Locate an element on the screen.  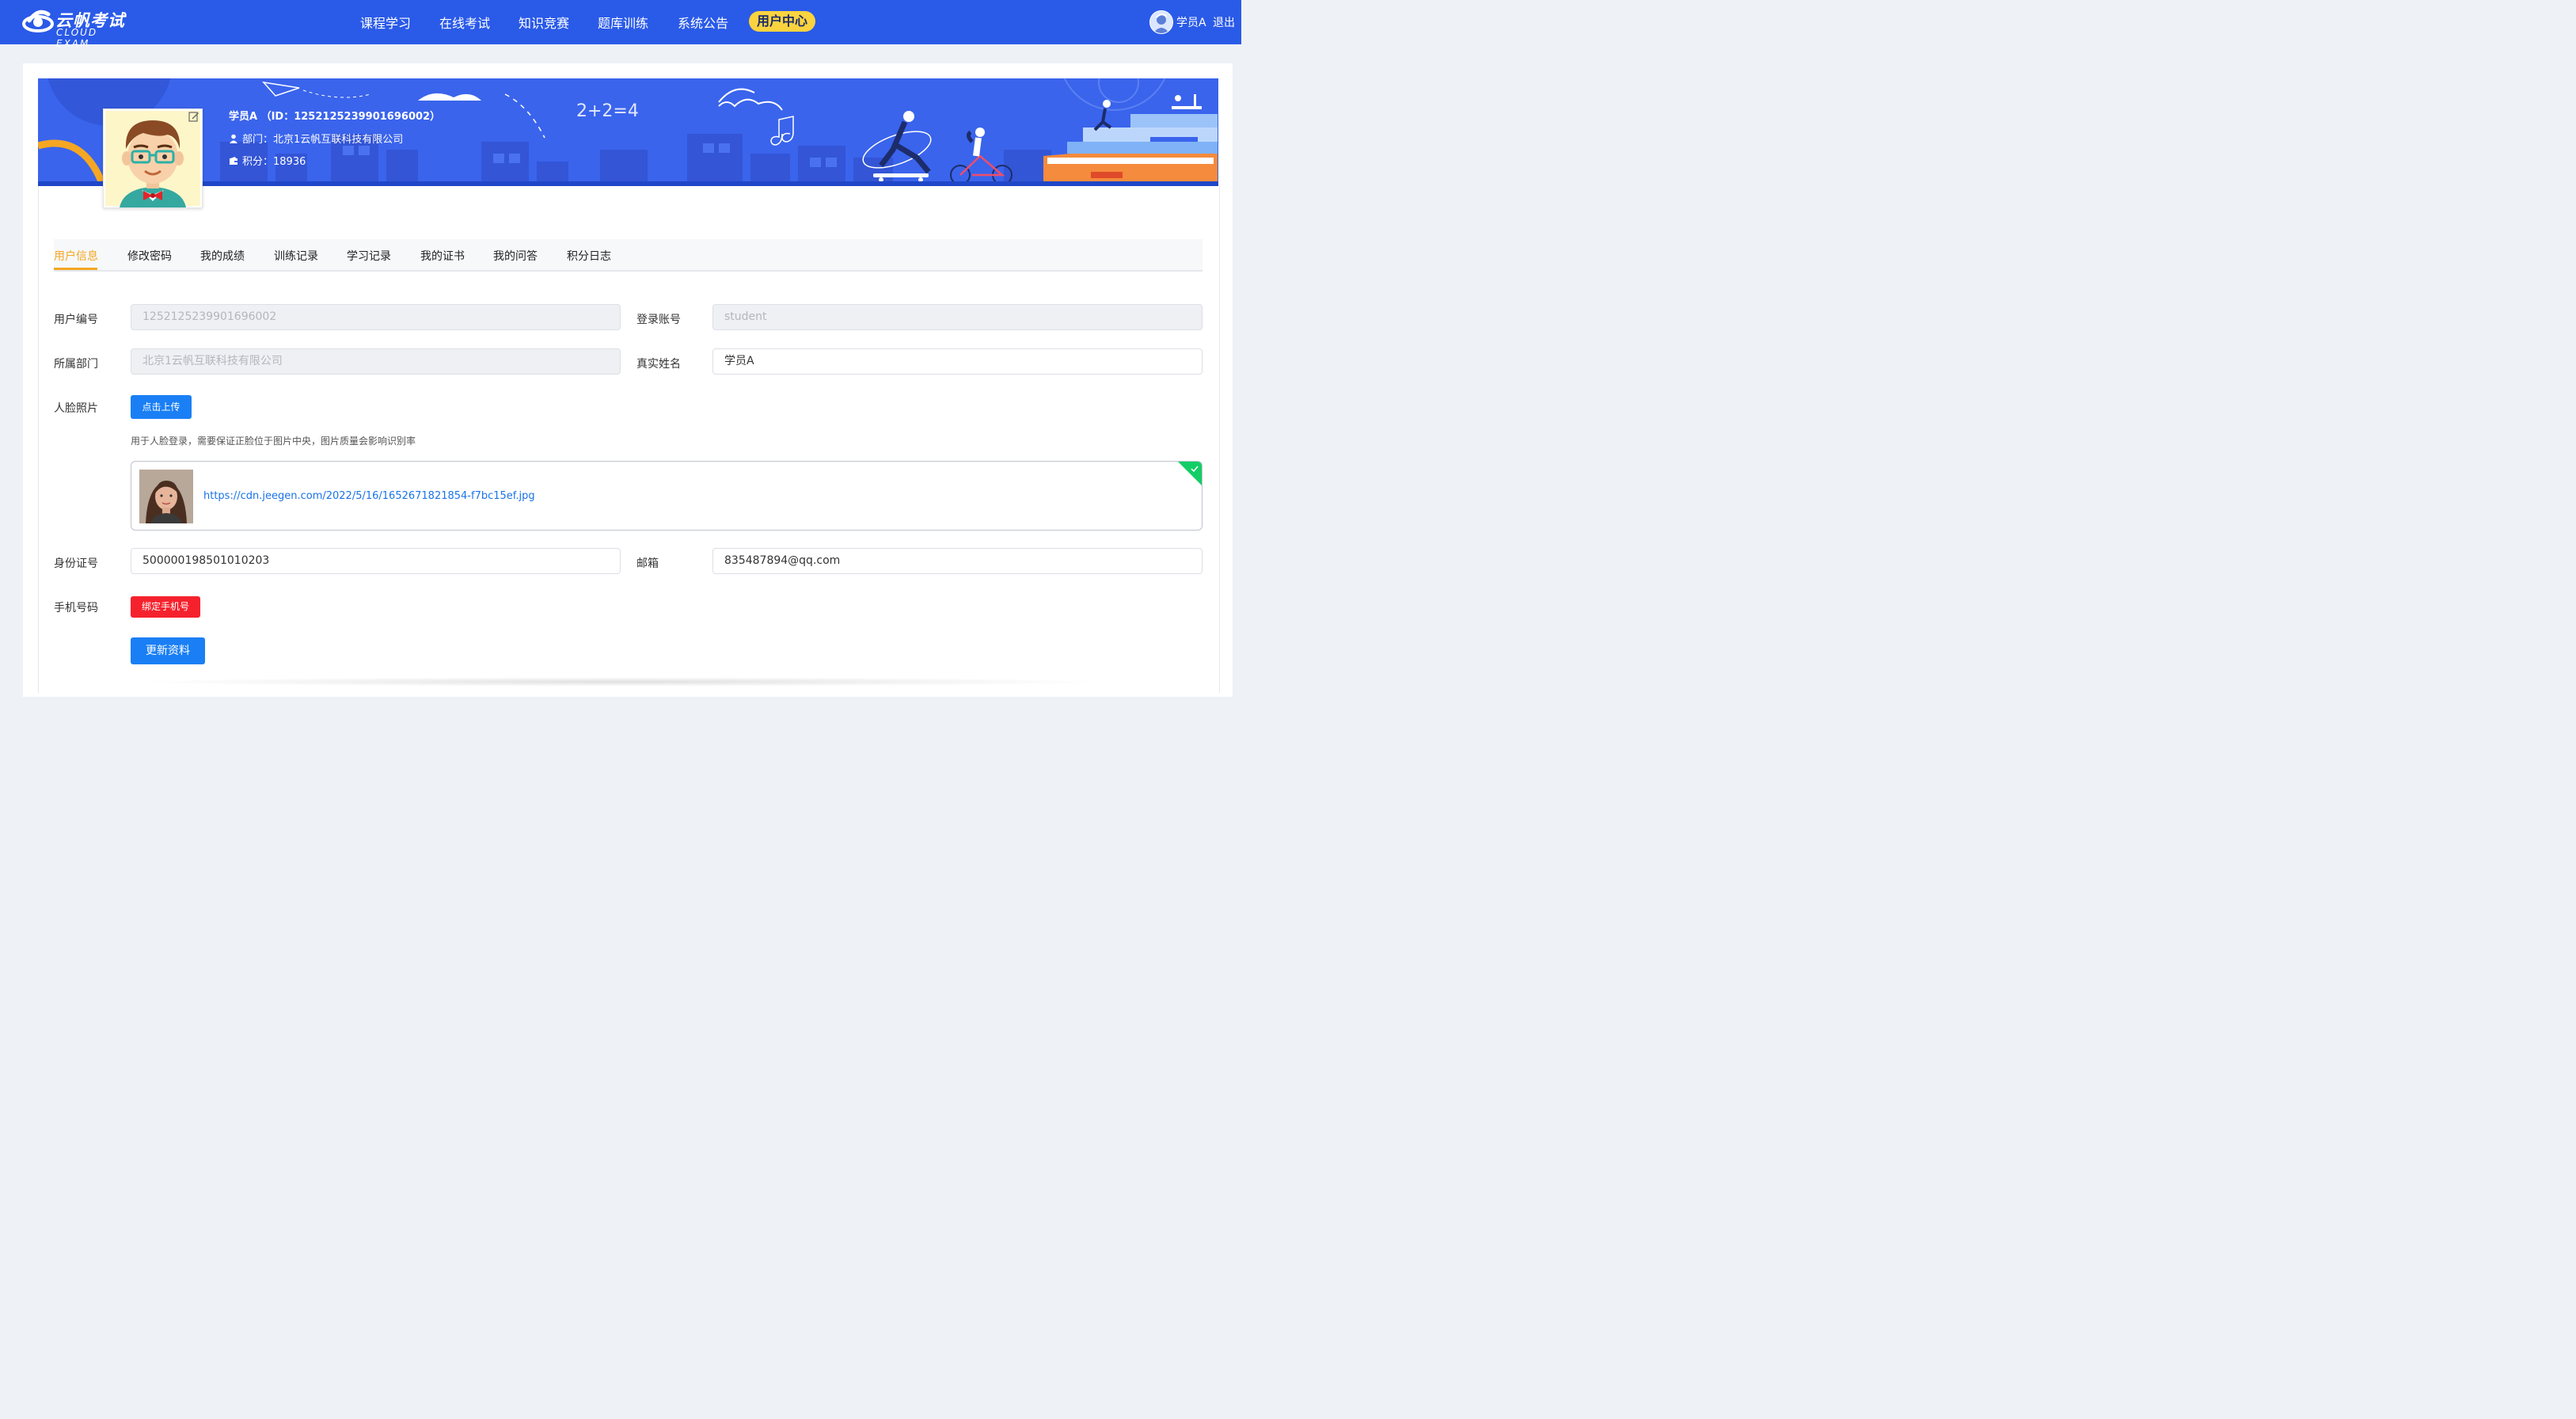
banner-illustration: 2+2=4 is located at coordinates (628, 132).